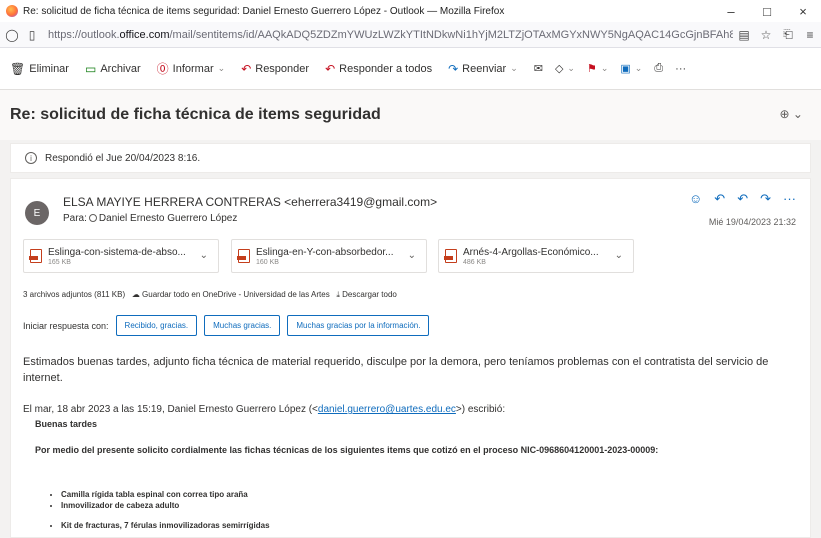 This screenshot has width=821, height=538. Describe the element at coordinates (275, 69) in the screenshot. I see `reply-button: ↶ Responder` at that location.